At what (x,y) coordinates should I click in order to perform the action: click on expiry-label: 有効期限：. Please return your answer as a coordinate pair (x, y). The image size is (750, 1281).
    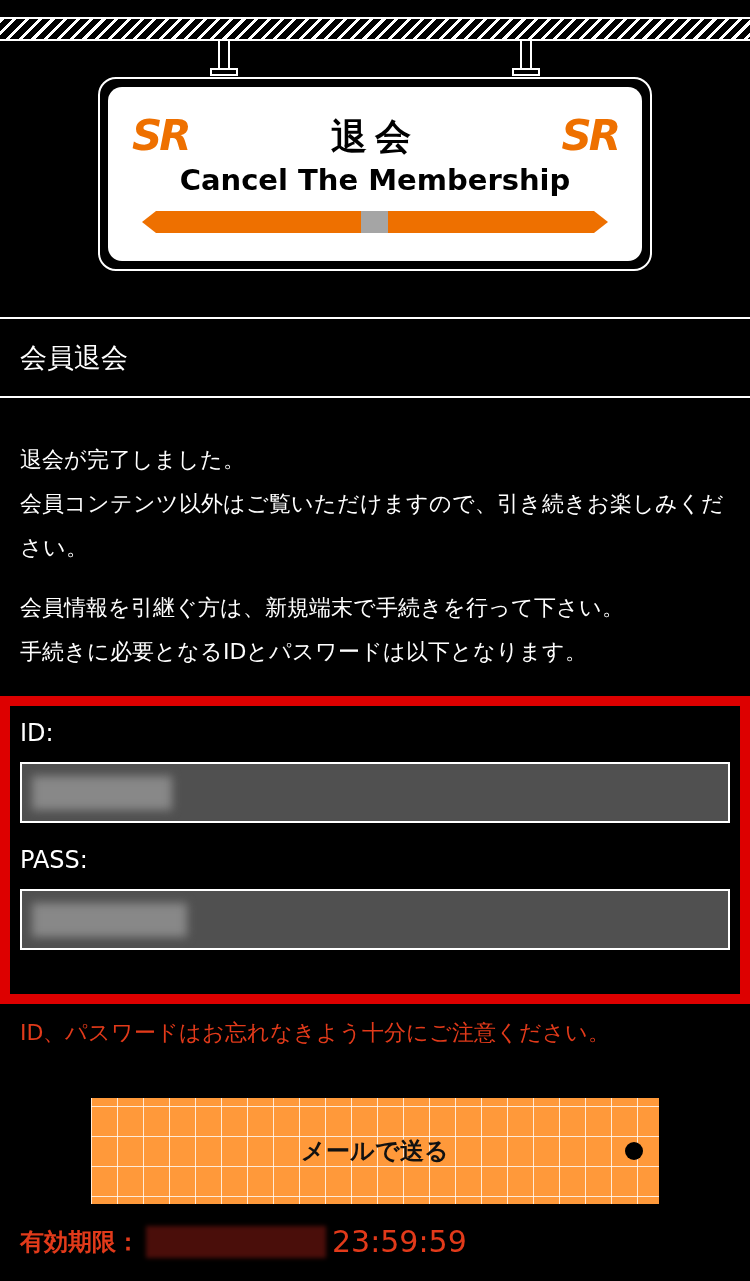
    Looking at the image, I should click on (80, 1242).